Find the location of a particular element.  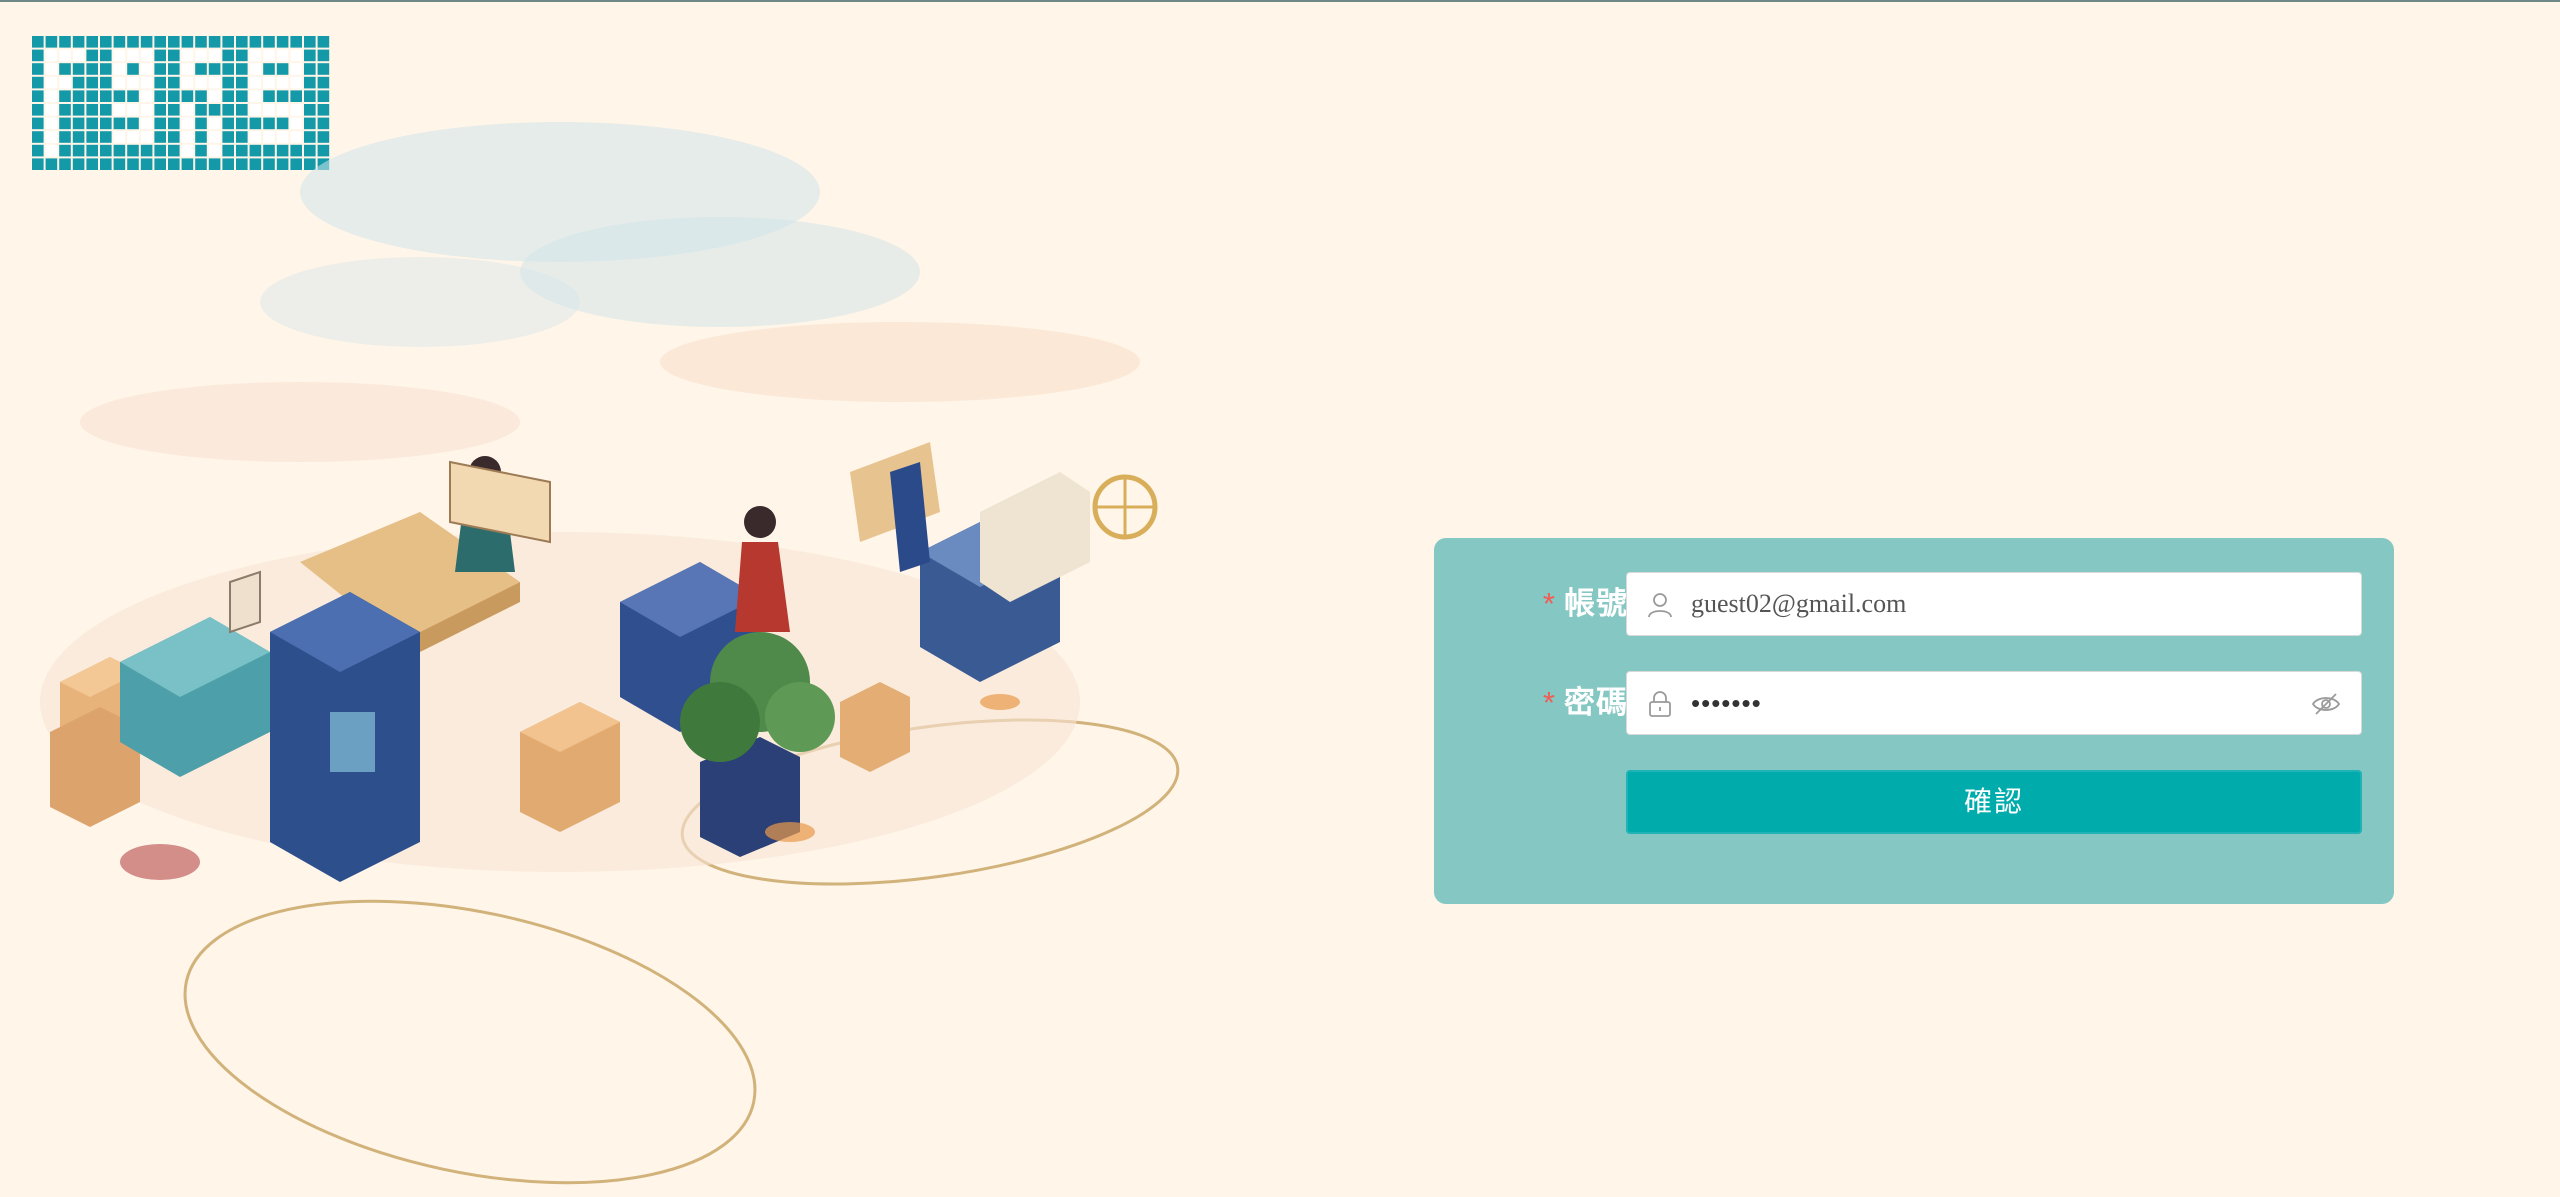

account-label: * 帳號 is located at coordinates (1564, 604).